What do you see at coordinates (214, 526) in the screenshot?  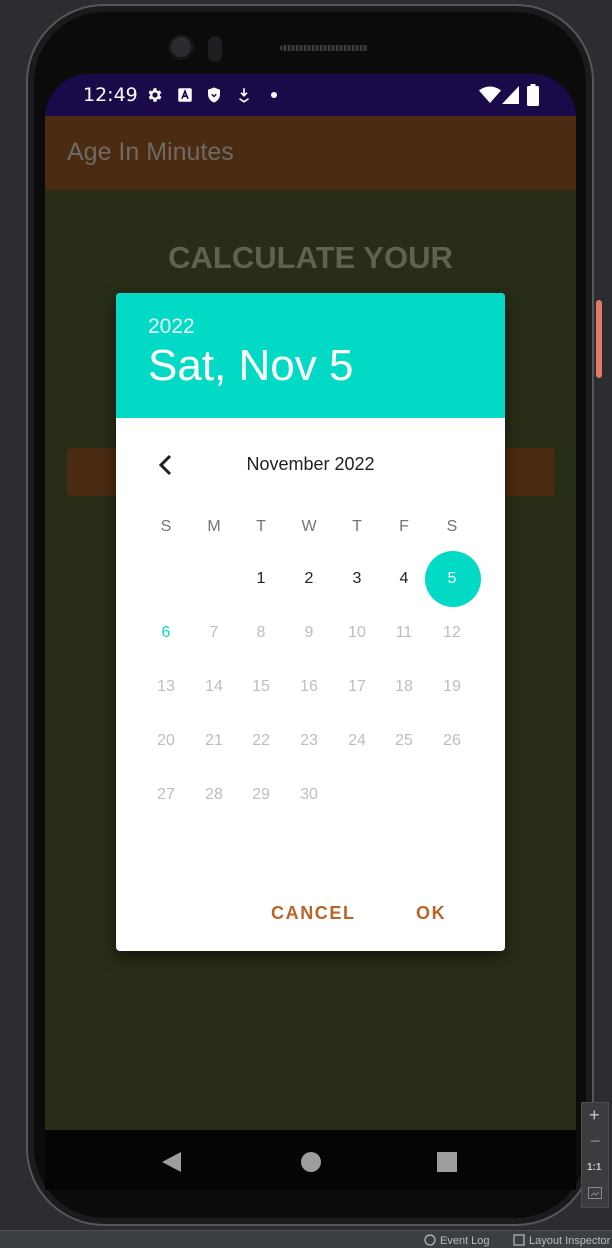 I see `weekday-label: M` at bounding box center [214, 526].